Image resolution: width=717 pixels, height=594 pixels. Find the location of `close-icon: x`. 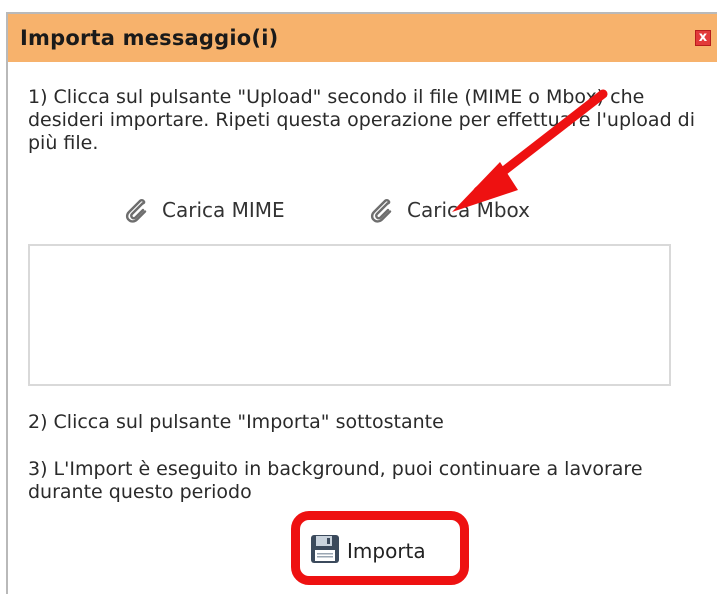

close-icon: x is located at coordinates (703, 37).